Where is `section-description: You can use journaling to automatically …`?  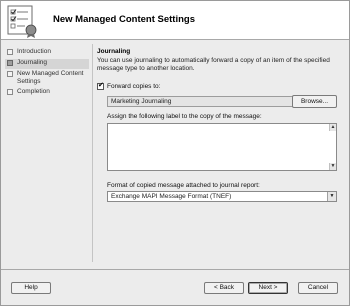 section-description: You can use journaling to automatically … is located at coordinates (213, 64).